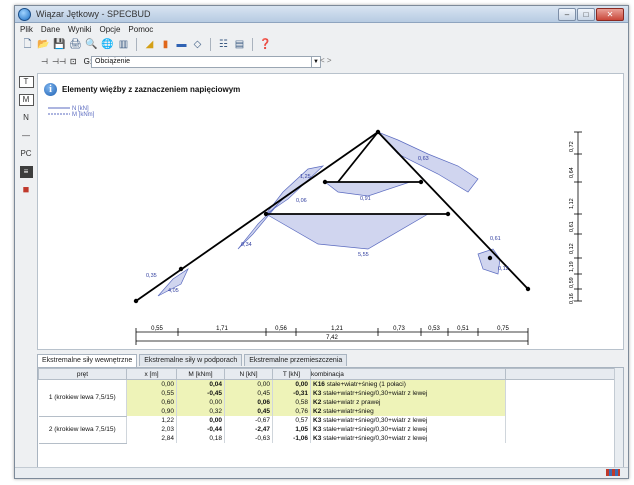 The image size is (634, 485). I want to click on column-header: N [kN], so click(248, 374).